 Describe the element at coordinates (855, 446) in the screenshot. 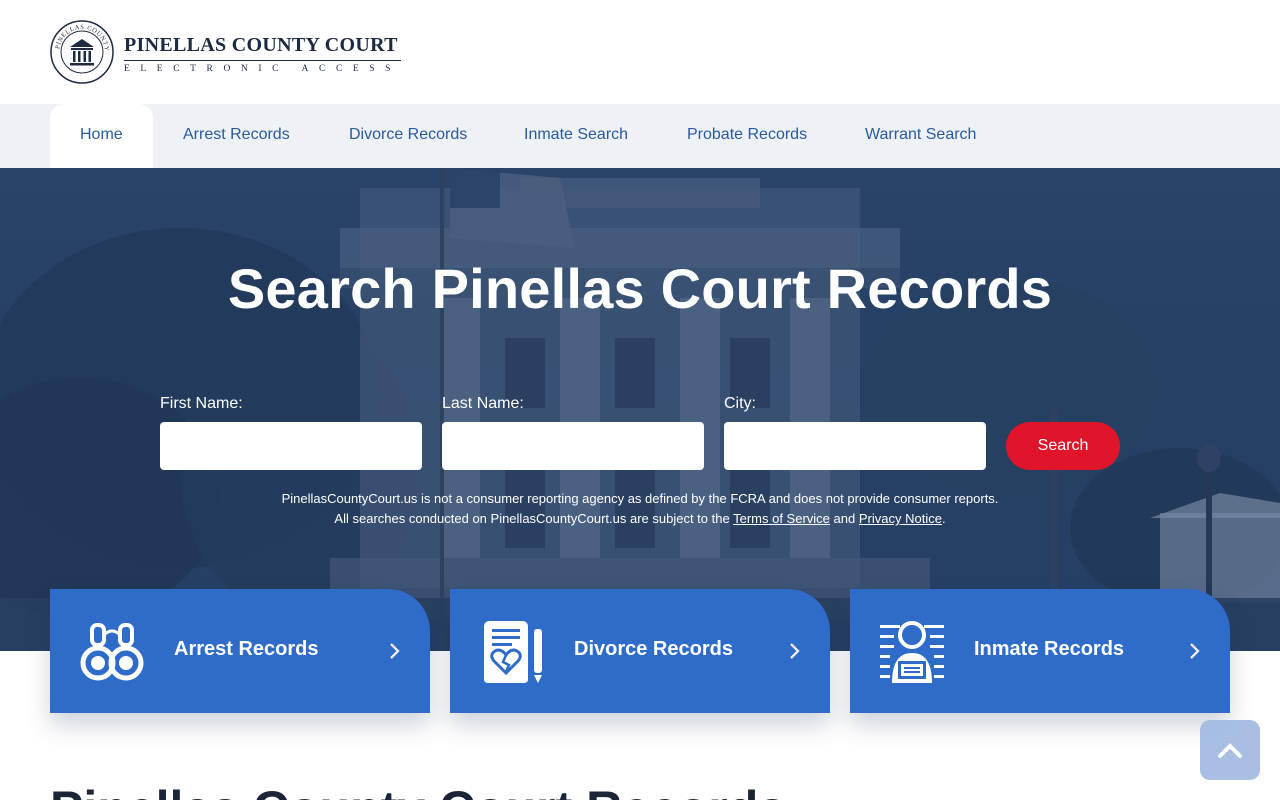

I see `city-input` at that location.